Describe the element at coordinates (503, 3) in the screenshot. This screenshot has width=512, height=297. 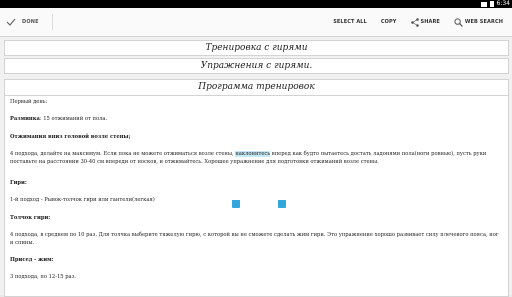
I see `status-time: 6:34` at that location.